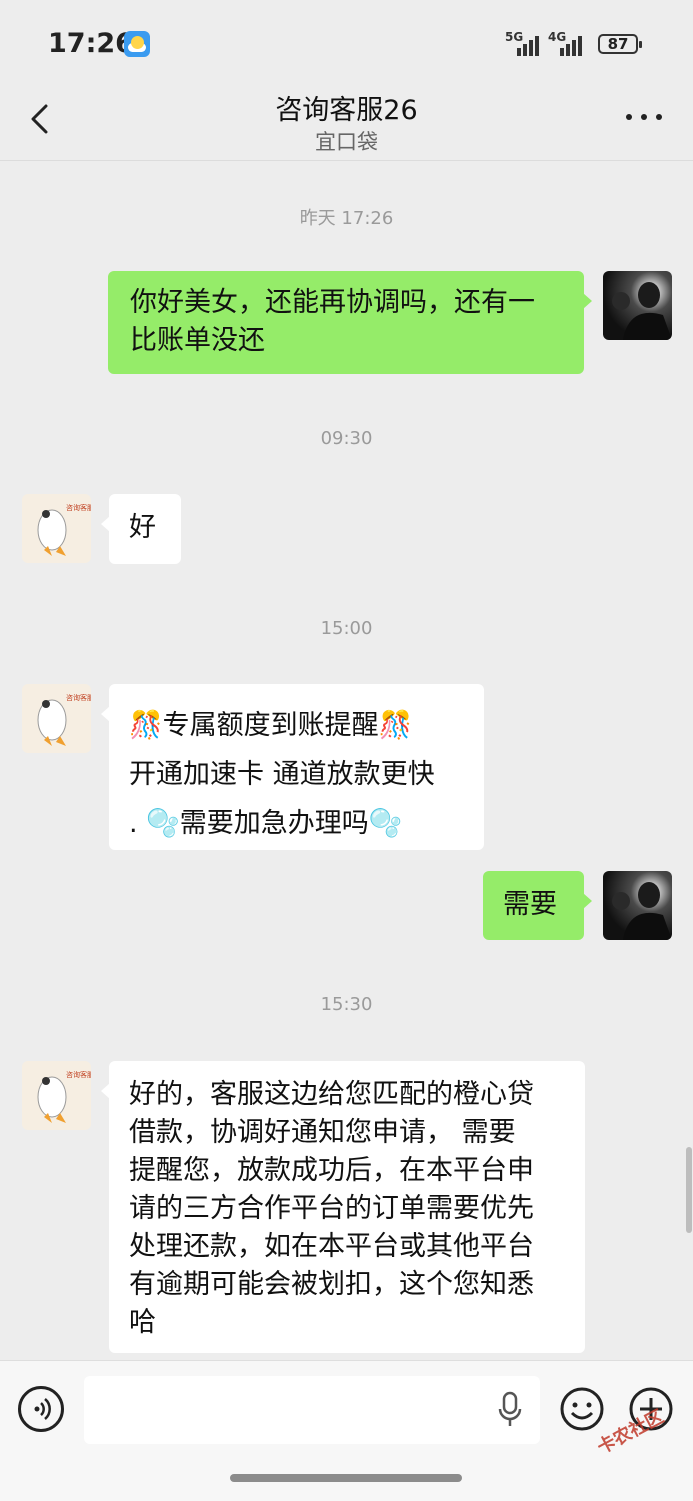 The width and height of the screenshot is (693, 1501). I want to click on emoji-icon, so click(582, 1409).